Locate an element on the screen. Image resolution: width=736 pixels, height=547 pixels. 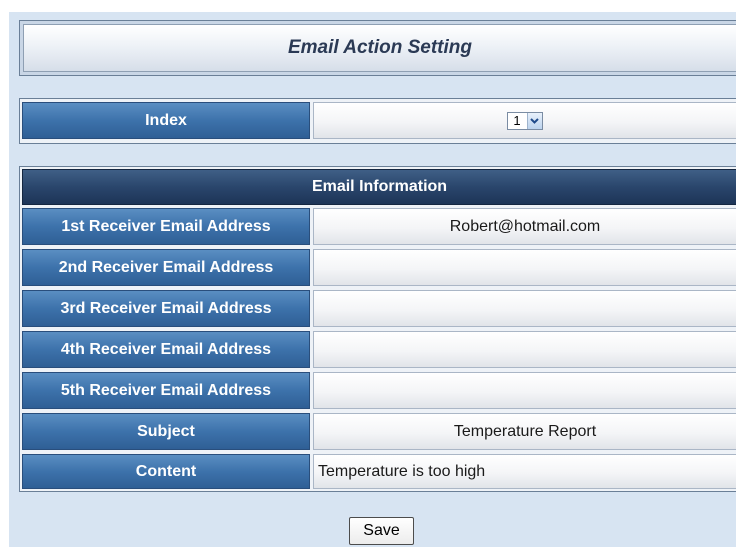
index-cell: 1 is located at coordinates (524, 120).